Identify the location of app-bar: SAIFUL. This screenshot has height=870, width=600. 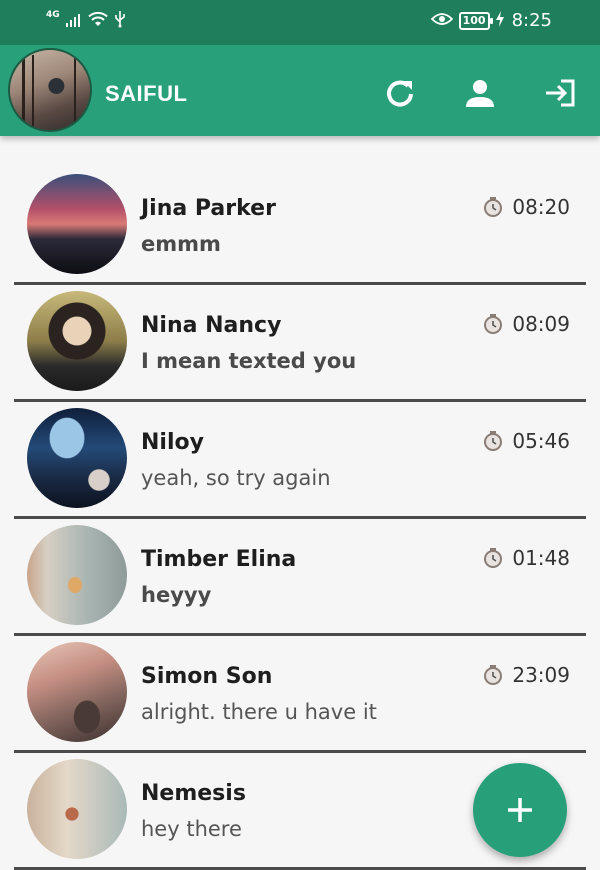
(300, 90).